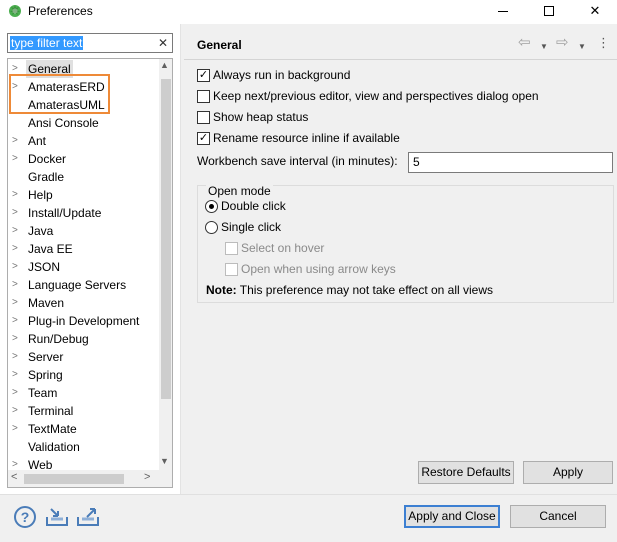  I want to click on scroll-right-icon: >, so click(147, 477).